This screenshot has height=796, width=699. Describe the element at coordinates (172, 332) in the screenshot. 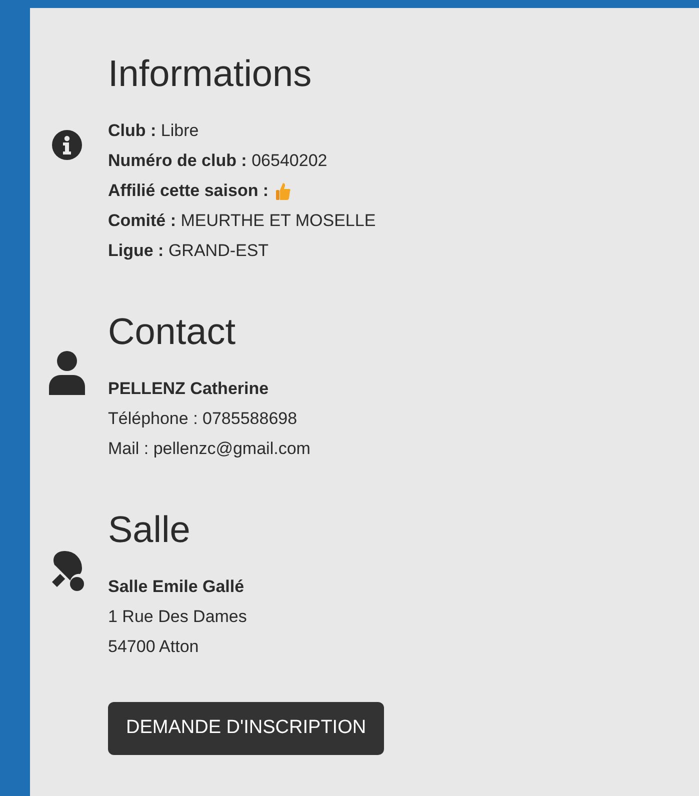

I see `section-heading: Contact` at that location.